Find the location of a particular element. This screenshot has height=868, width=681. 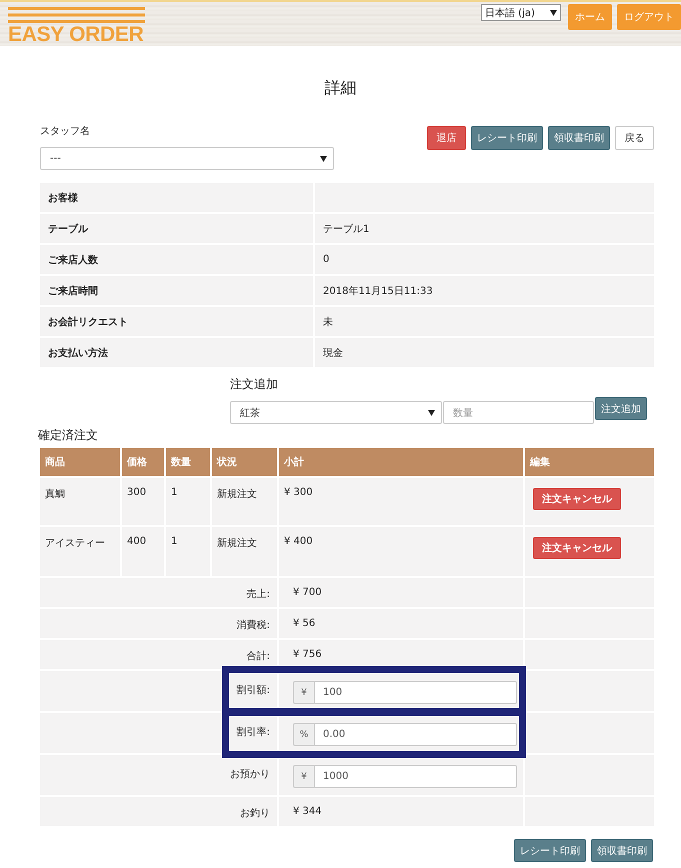

summary-value: ¥ 700 is located at coordinates (401, 592).